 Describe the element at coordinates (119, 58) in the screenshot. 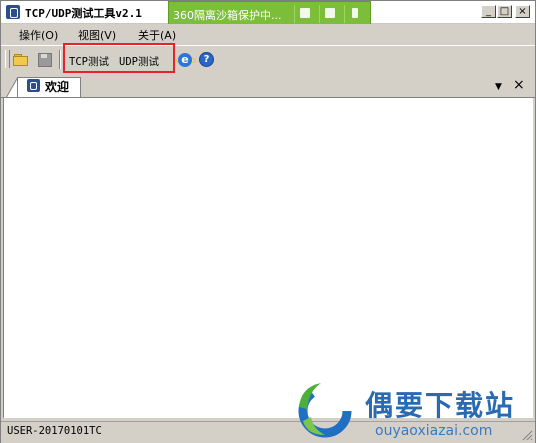

I see `highlight-annotation` at that location.